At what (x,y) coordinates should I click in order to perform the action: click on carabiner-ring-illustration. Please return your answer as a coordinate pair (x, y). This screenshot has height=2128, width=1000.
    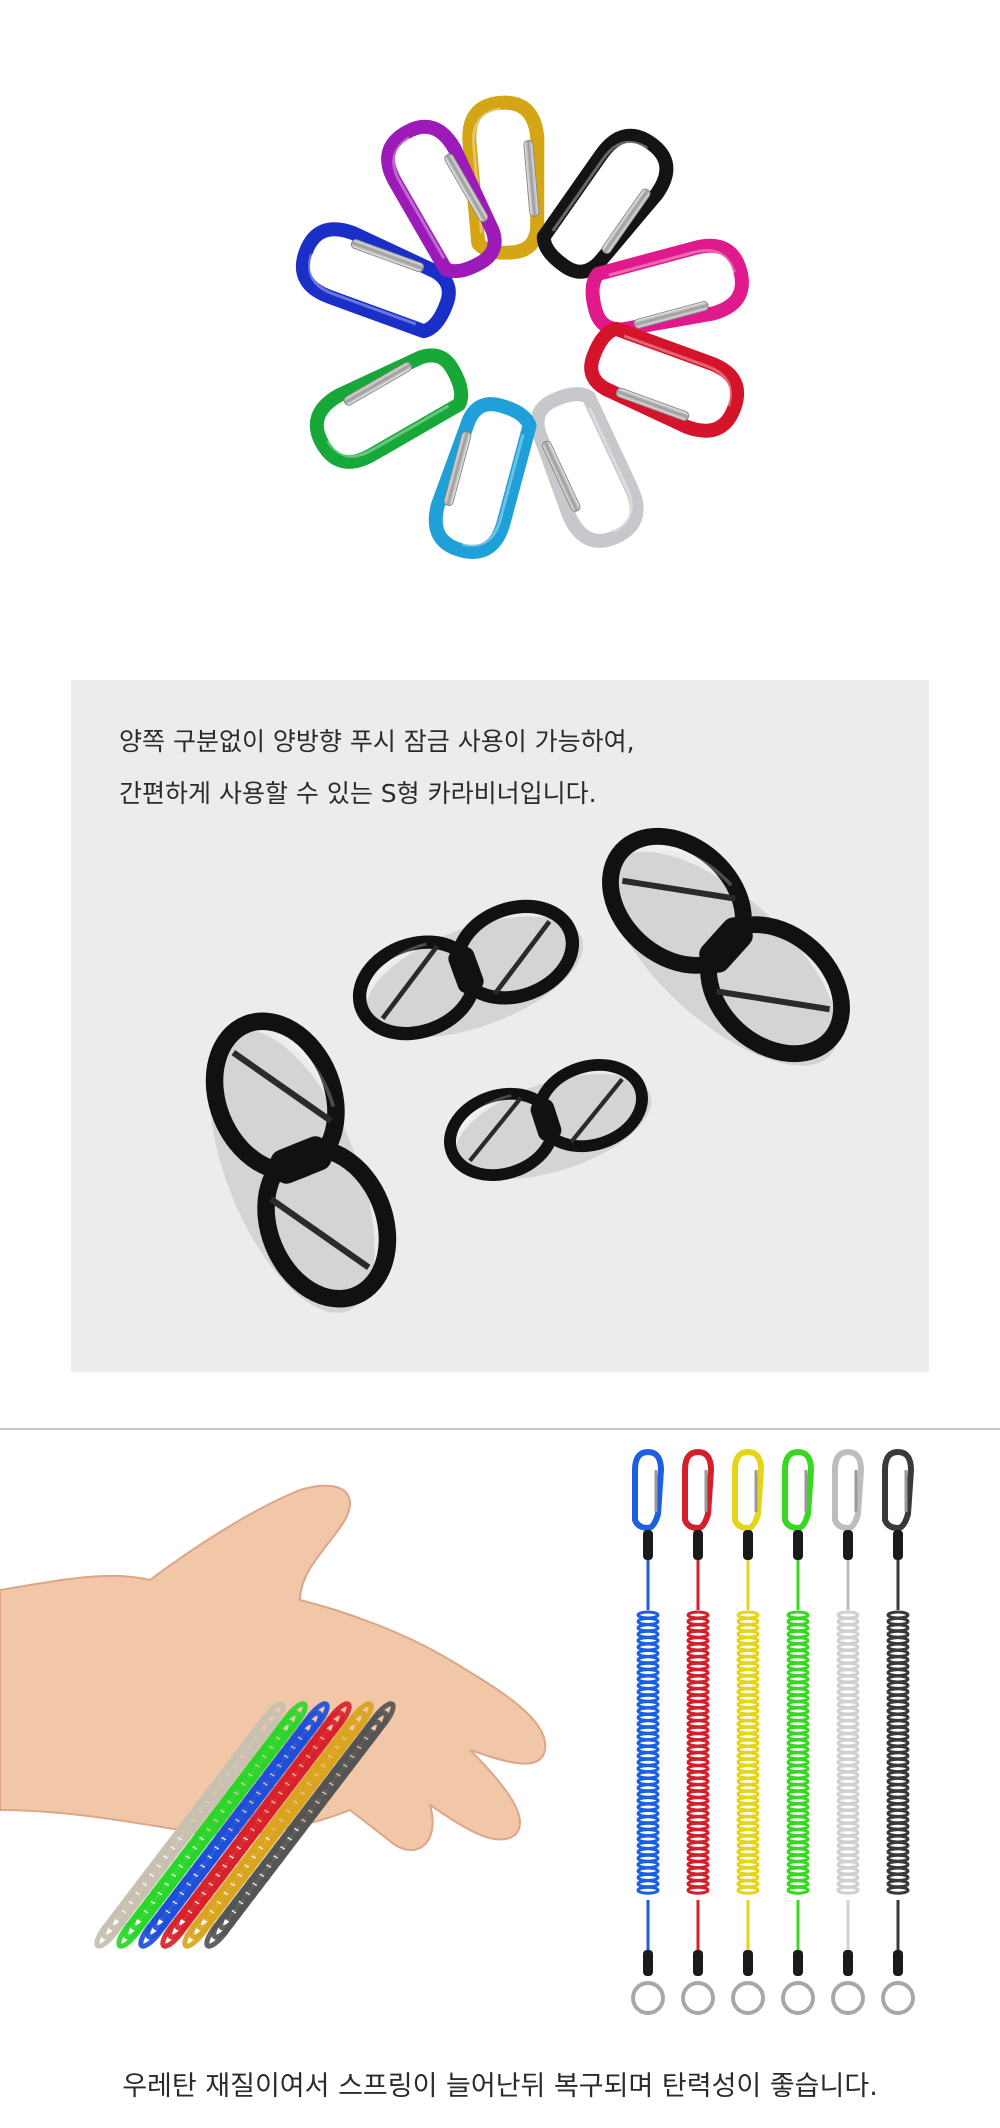
    Looking at the image, I should click on (522, 327).